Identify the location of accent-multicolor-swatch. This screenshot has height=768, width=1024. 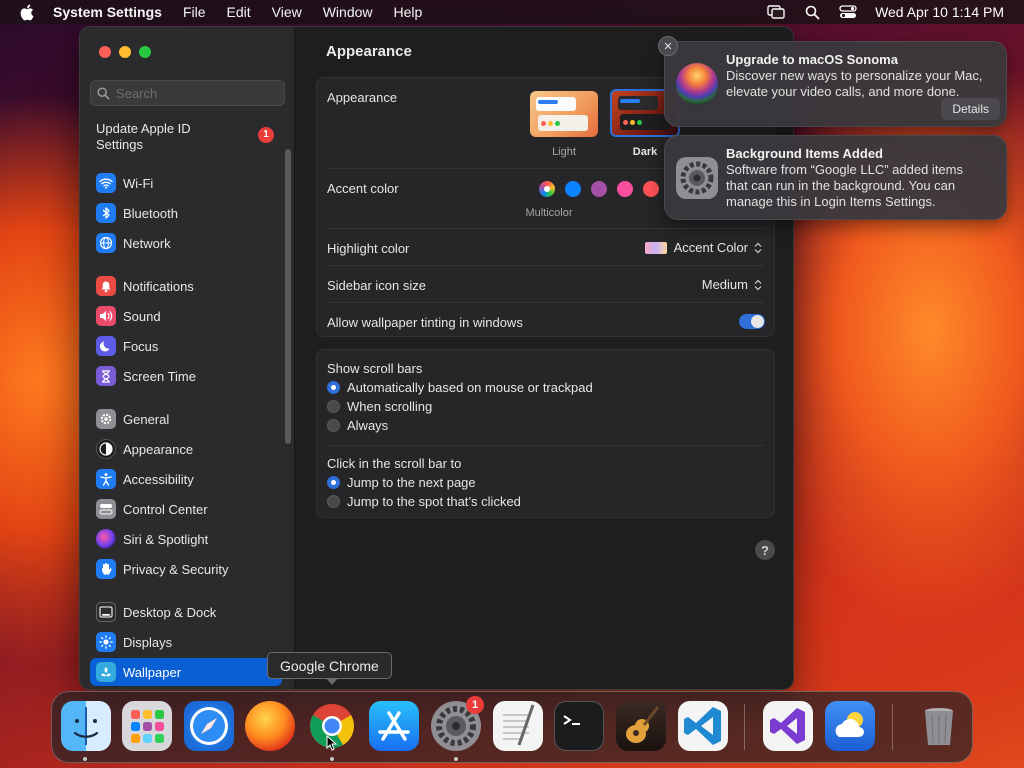
(547, 189).